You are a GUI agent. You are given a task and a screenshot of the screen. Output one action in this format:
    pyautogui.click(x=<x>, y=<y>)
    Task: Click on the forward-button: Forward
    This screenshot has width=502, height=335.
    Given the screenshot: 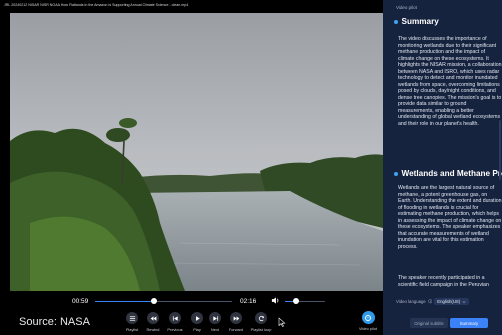 What is the action you would take?
    pyautogui.click(x=236, y=322)
    